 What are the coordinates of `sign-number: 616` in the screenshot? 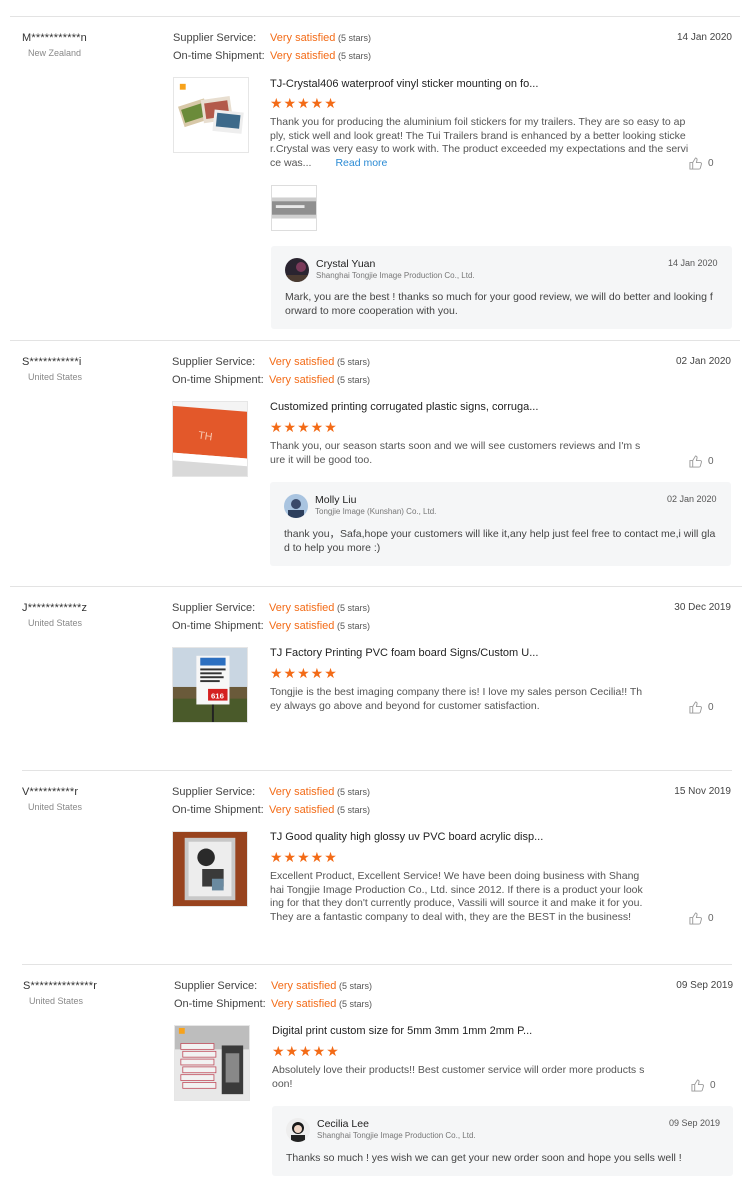 It's located at (218, 696).